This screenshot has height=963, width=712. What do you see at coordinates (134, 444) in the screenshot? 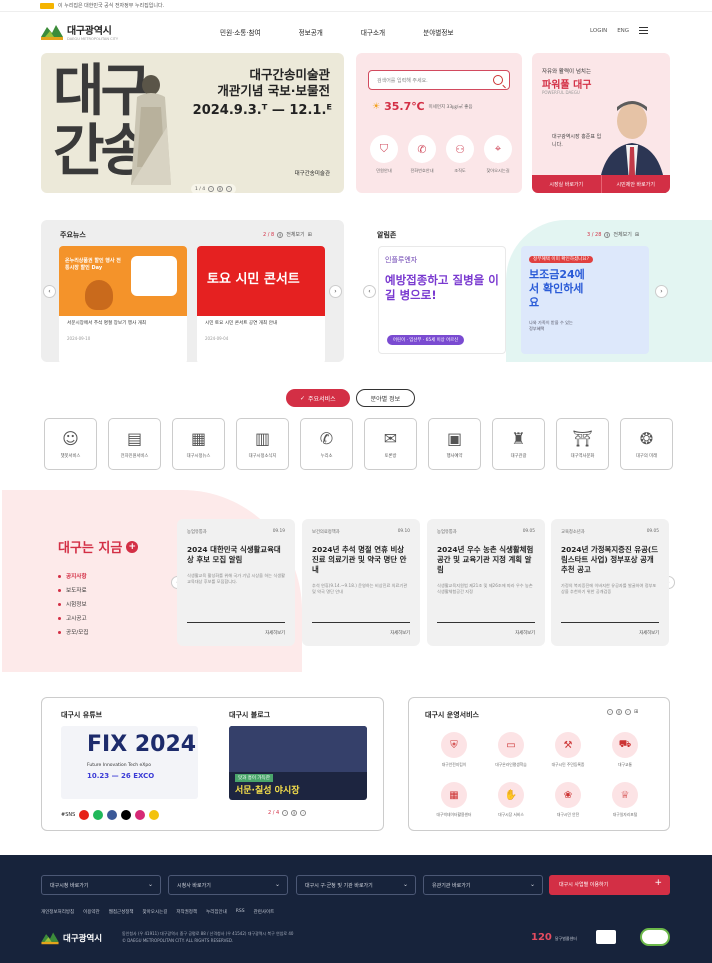
I see `service-e-civil: ▤ 전자민원서비스` at bounding box center [134, 444].